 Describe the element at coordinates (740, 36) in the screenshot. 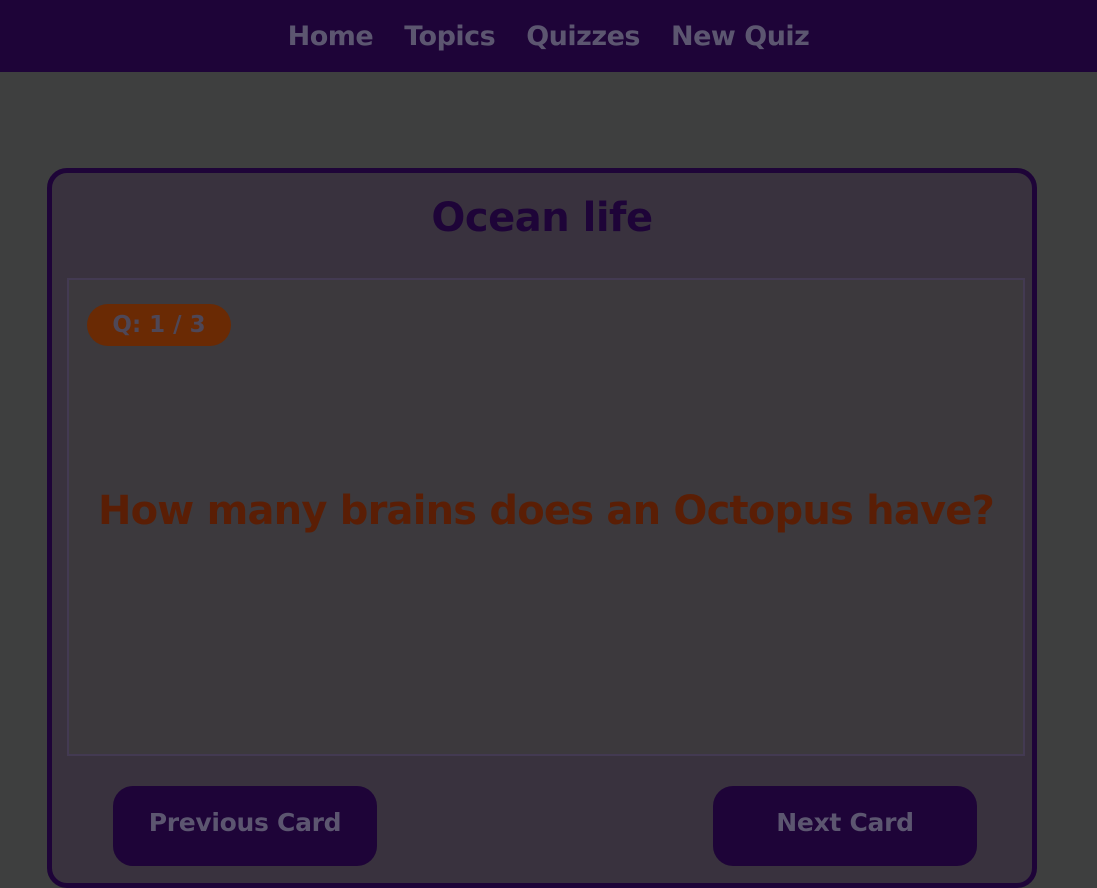

I see `nav-link-new-quiz: New Quiz` at that location.